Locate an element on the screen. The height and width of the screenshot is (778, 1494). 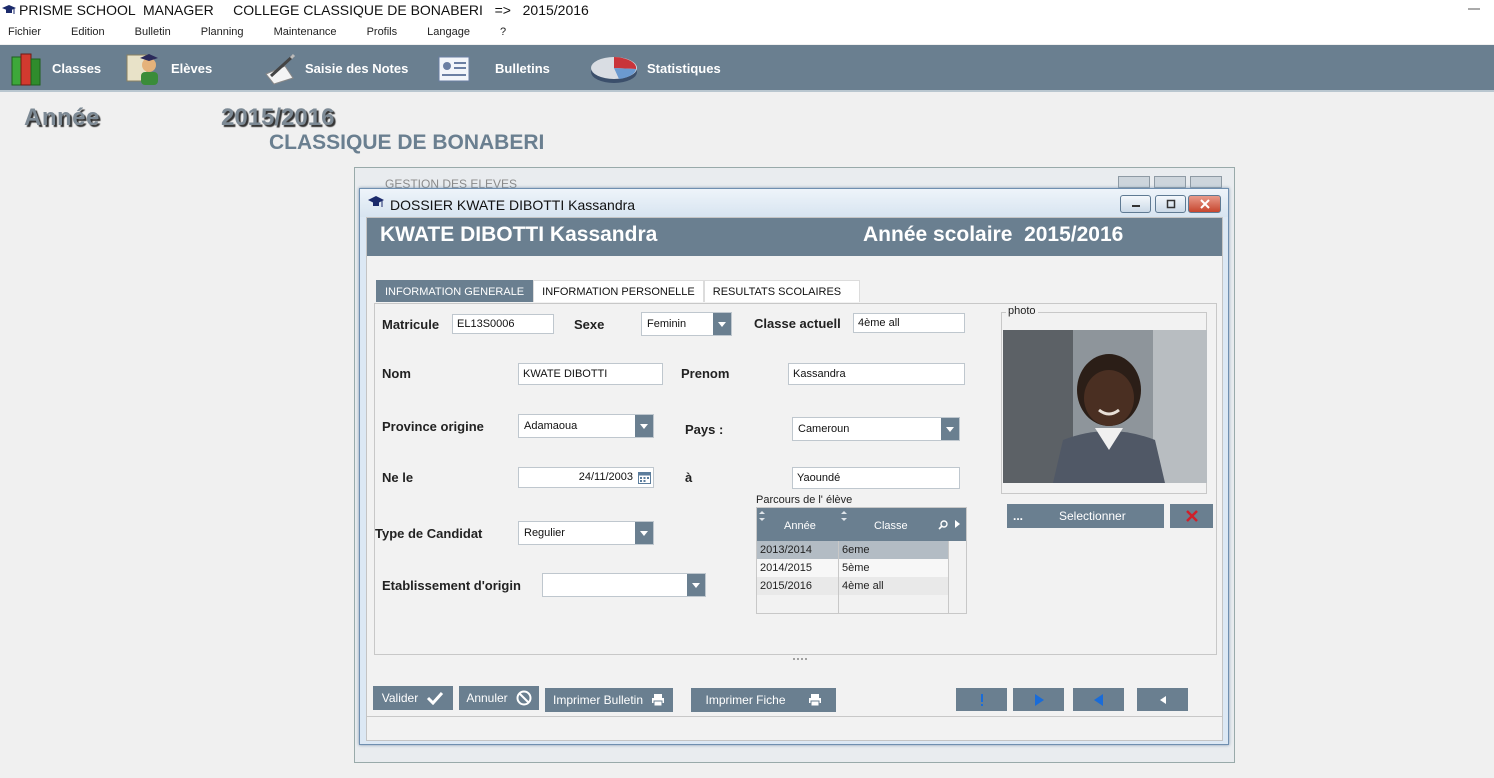
dossier-close-button is located at coordinates (1204, 204).